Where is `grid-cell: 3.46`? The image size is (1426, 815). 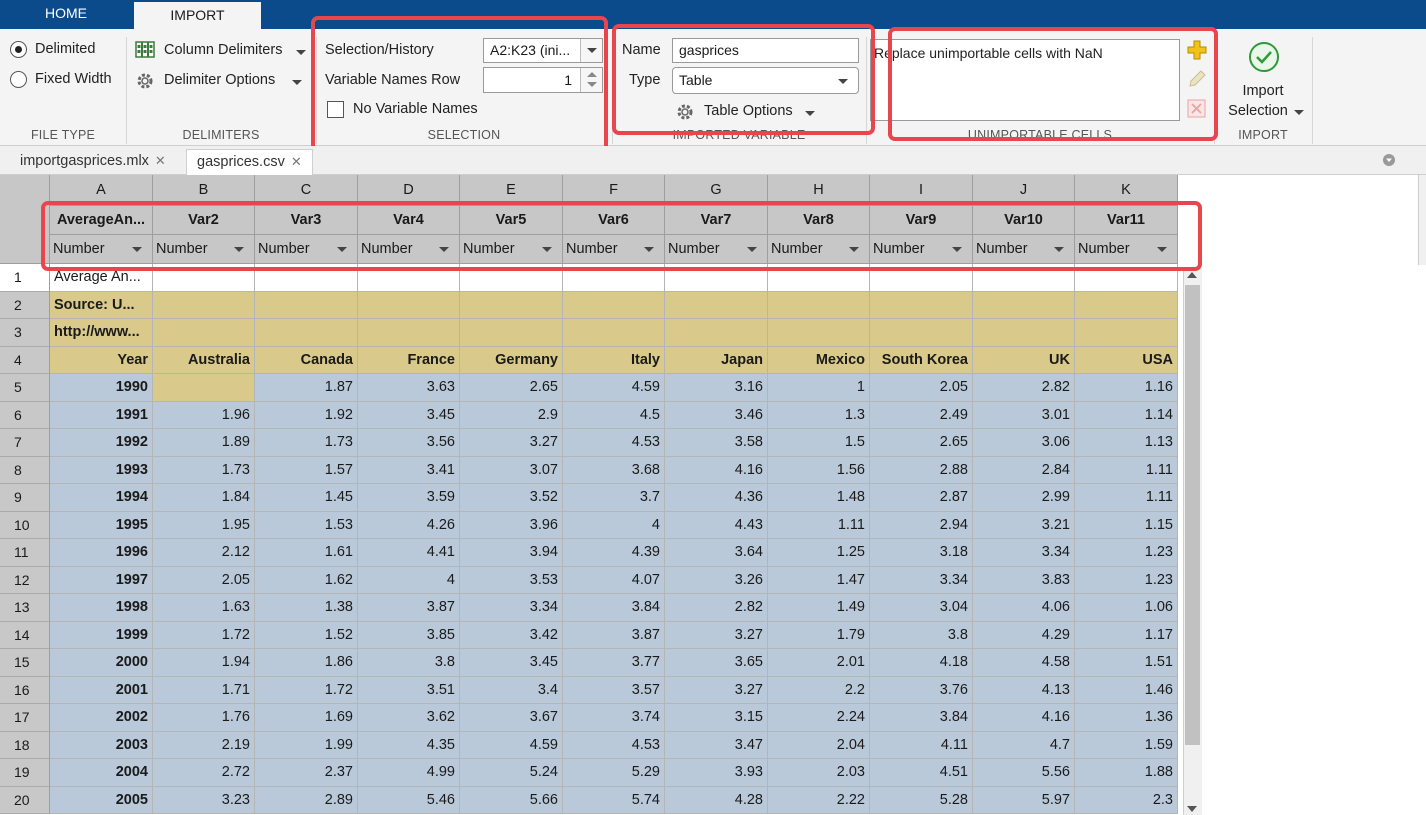
grid-cell: 3.46 is located at coordinates (716, 415).